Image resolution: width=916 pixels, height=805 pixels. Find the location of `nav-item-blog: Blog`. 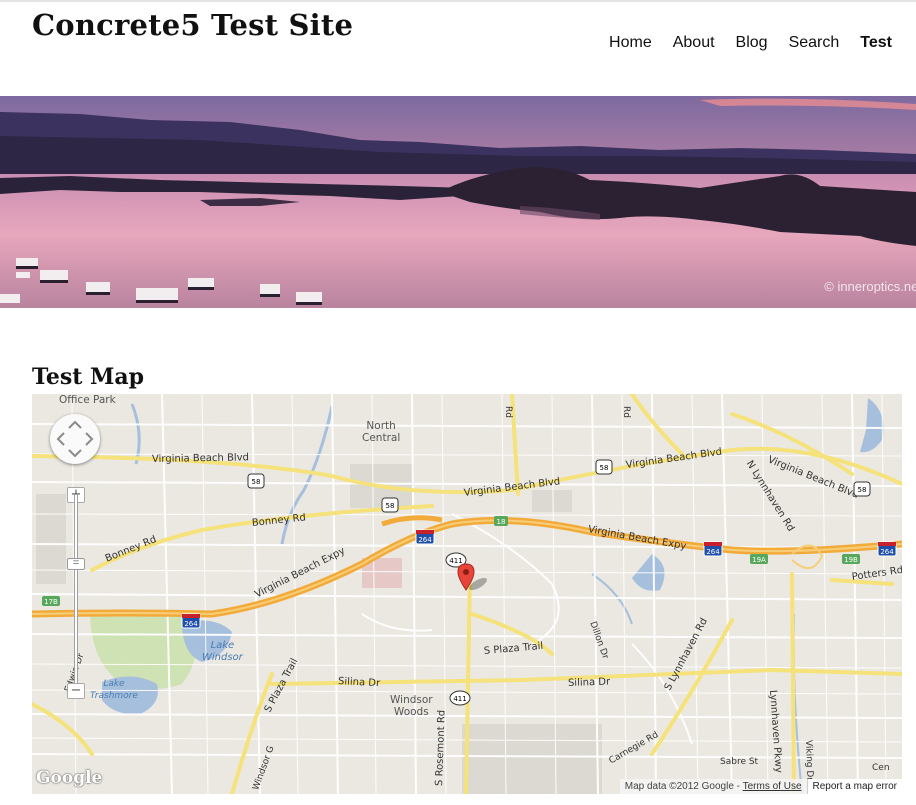

nav-item-blog: Blog is located at coordinates (752, 43).